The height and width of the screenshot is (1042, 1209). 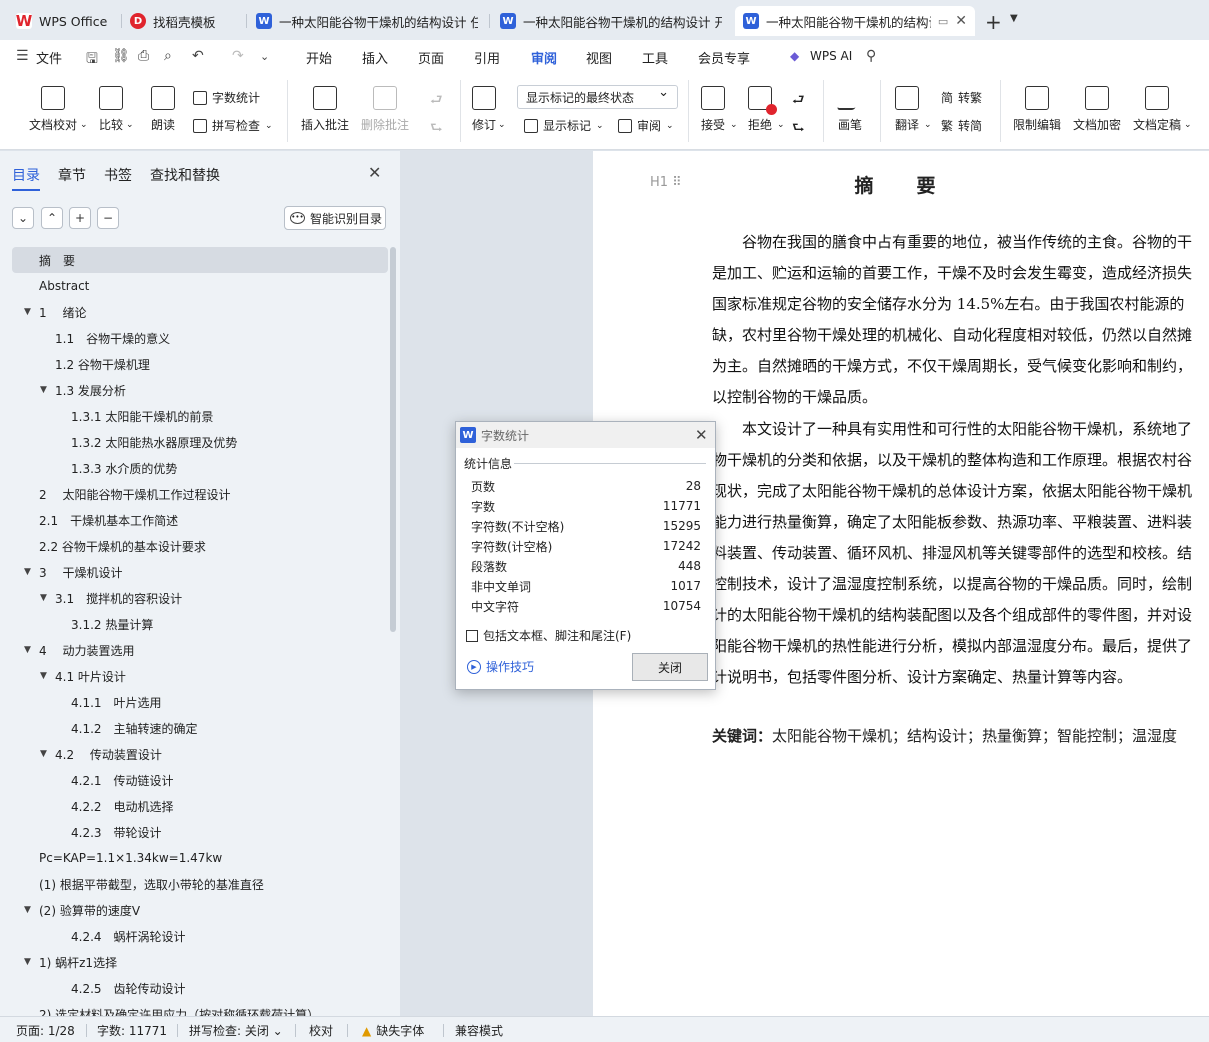 I want to click on toc-item: 1.3.2 太阳能热水器原理及优势, so click(x=200, y=442).